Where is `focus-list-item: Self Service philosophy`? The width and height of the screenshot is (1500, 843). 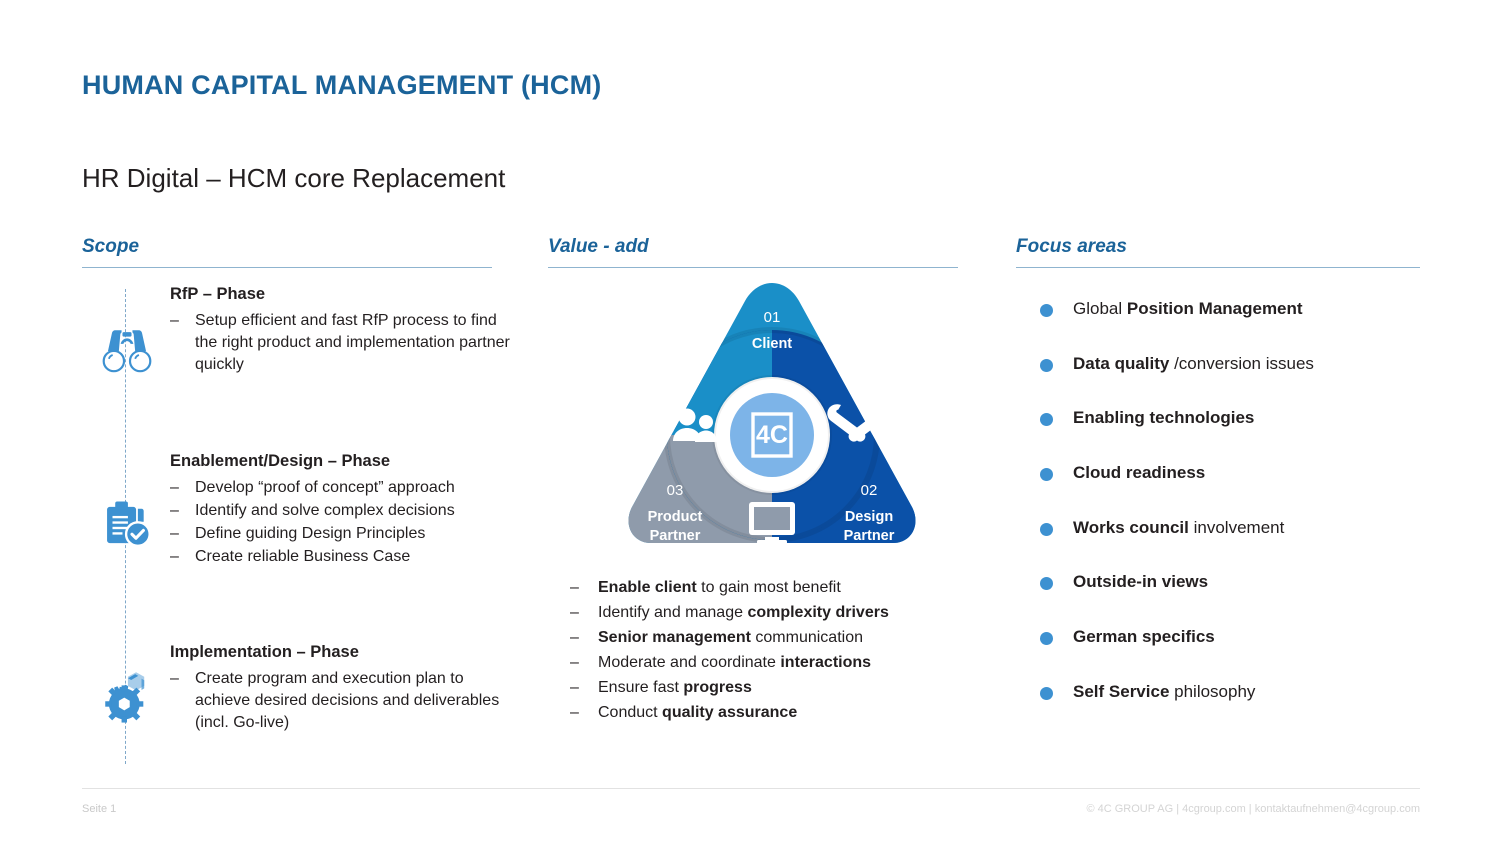
focus-list-item: Self Service philosophy is located at coordinates (1226, 691).